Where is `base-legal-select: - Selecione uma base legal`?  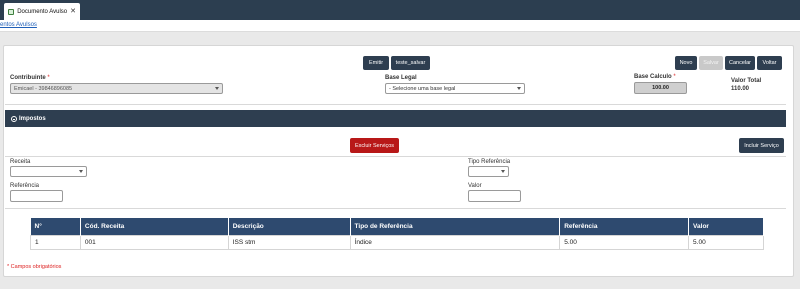
base-legal-select: - Selecione uma base legal is located at coordinates (455, 88).